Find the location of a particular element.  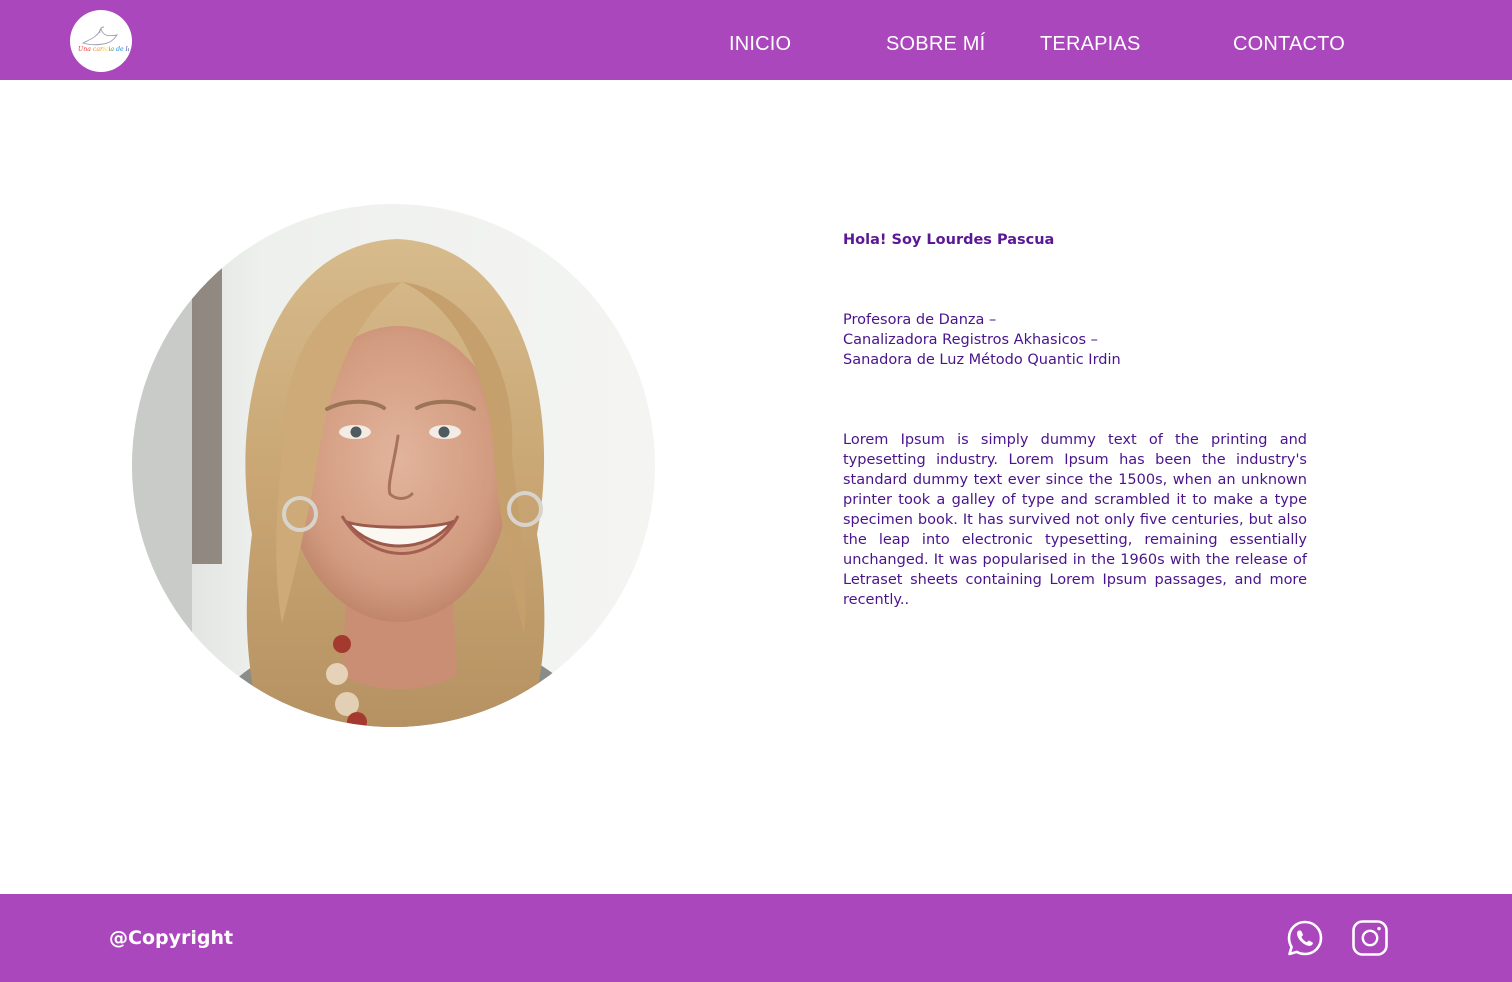

whatsapp-icon is located at coordinates (1305, 938).